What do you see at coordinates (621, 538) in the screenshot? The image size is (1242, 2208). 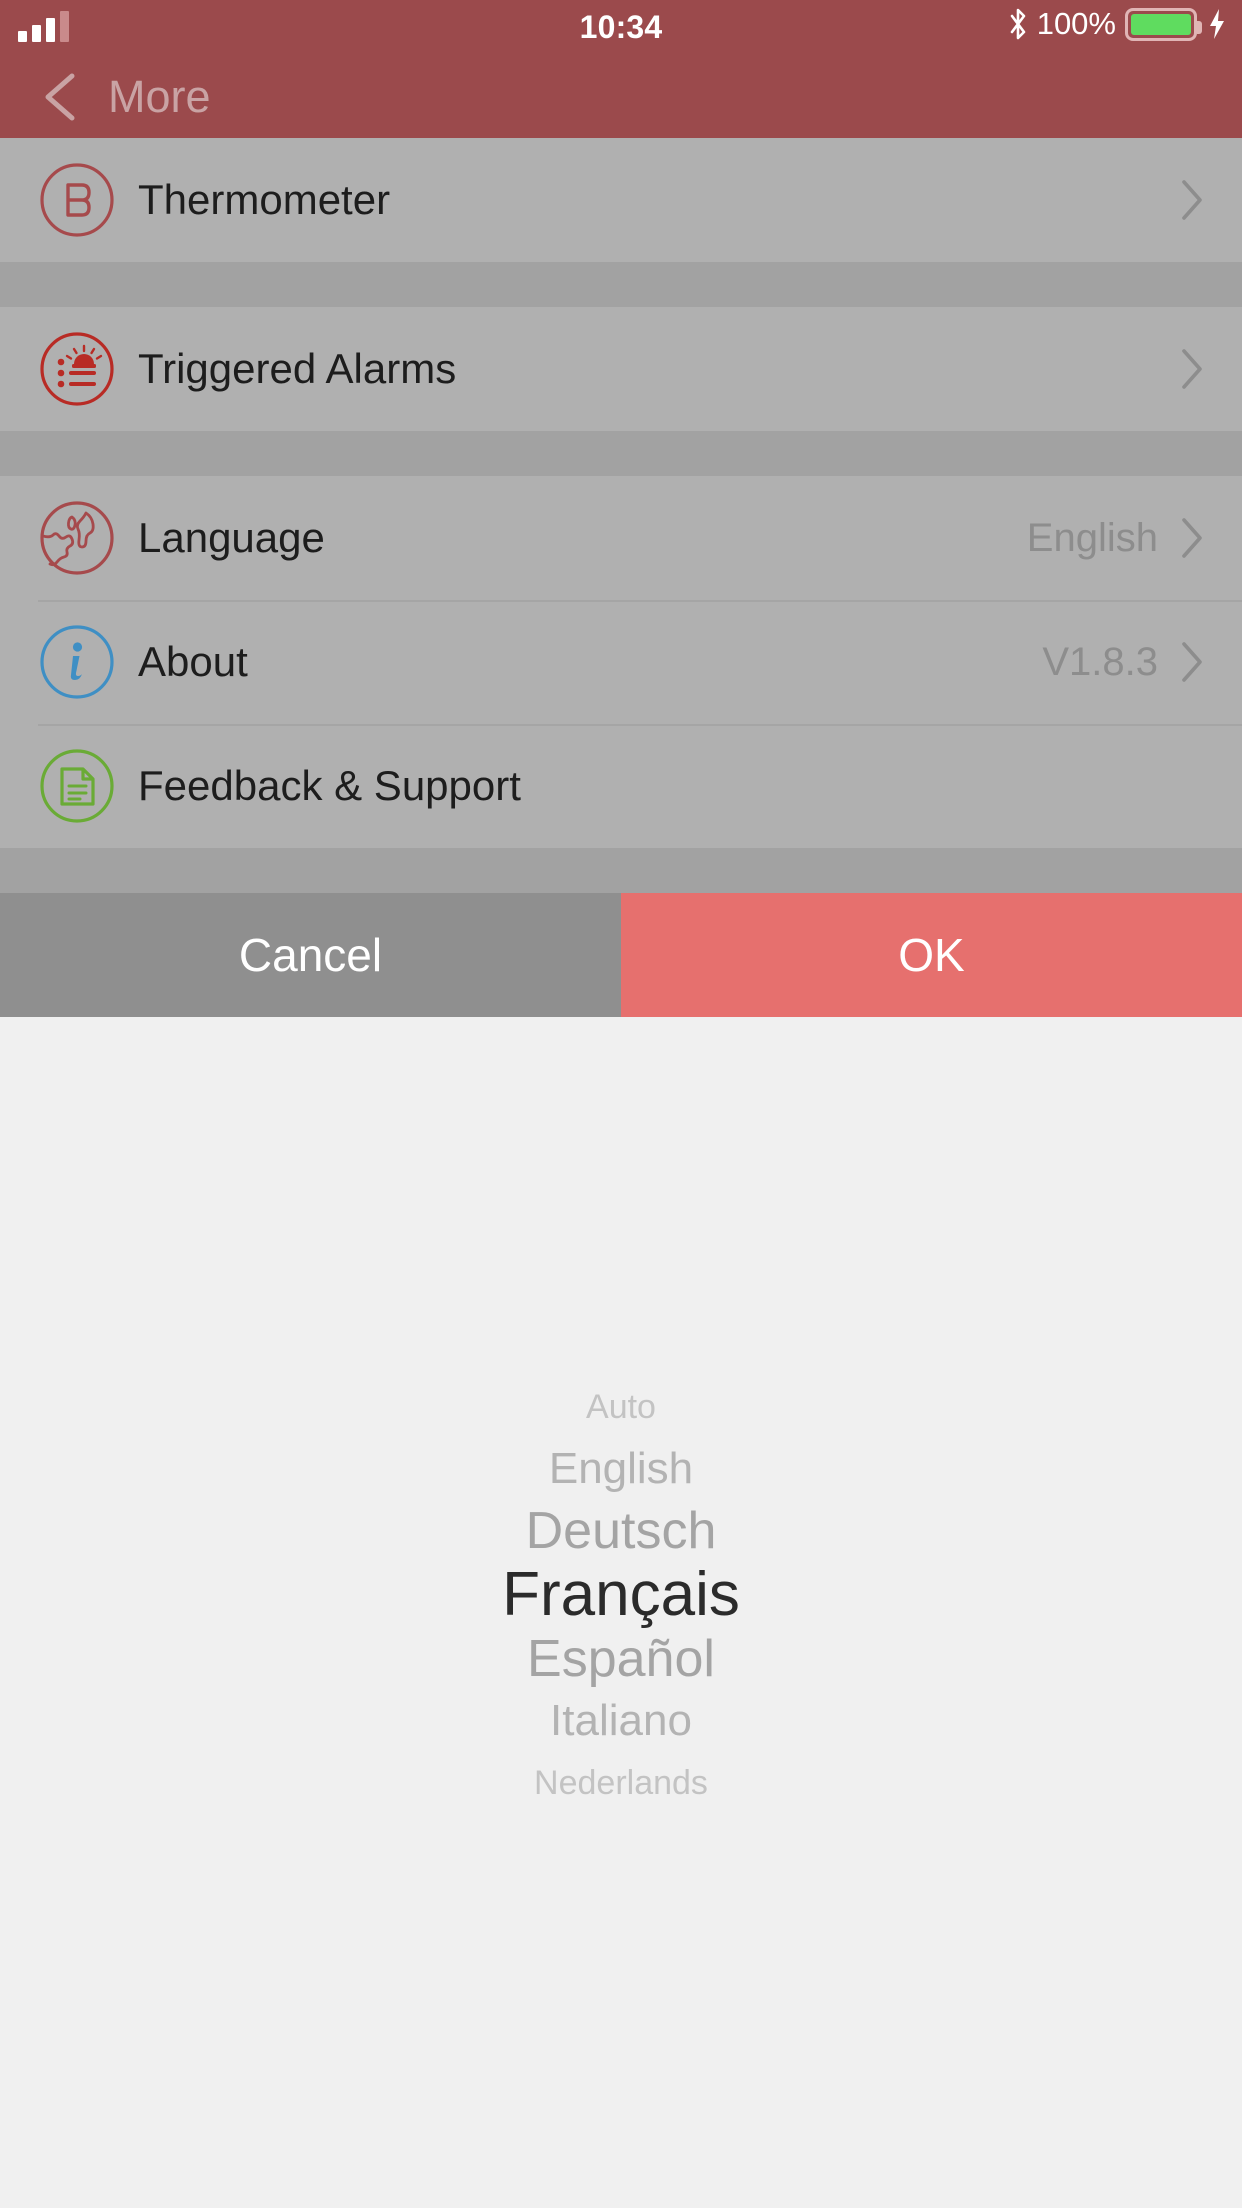 I see `list-item-language: Language English` at bounding box center [621, 538].